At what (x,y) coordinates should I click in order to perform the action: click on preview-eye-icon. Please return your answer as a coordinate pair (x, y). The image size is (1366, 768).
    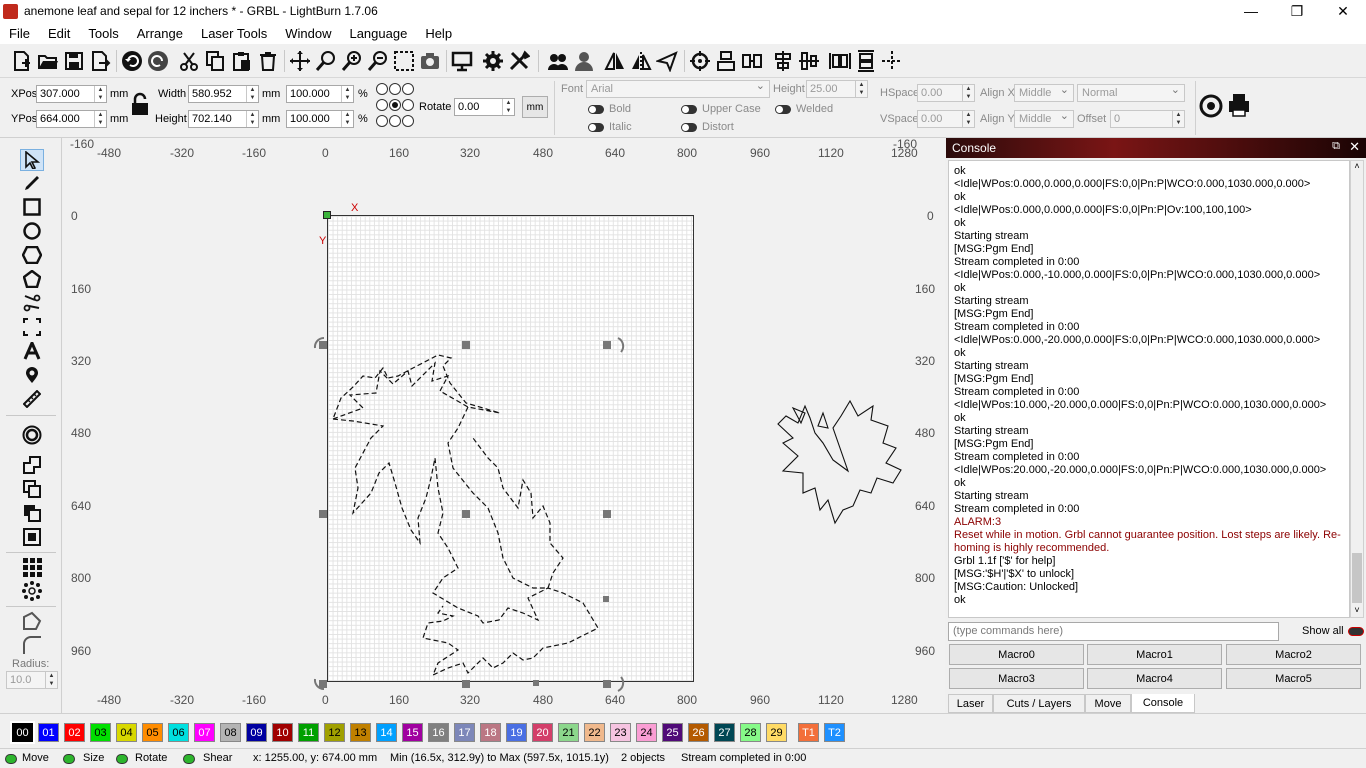
    Looking at the image, I should click on (1212, 107).